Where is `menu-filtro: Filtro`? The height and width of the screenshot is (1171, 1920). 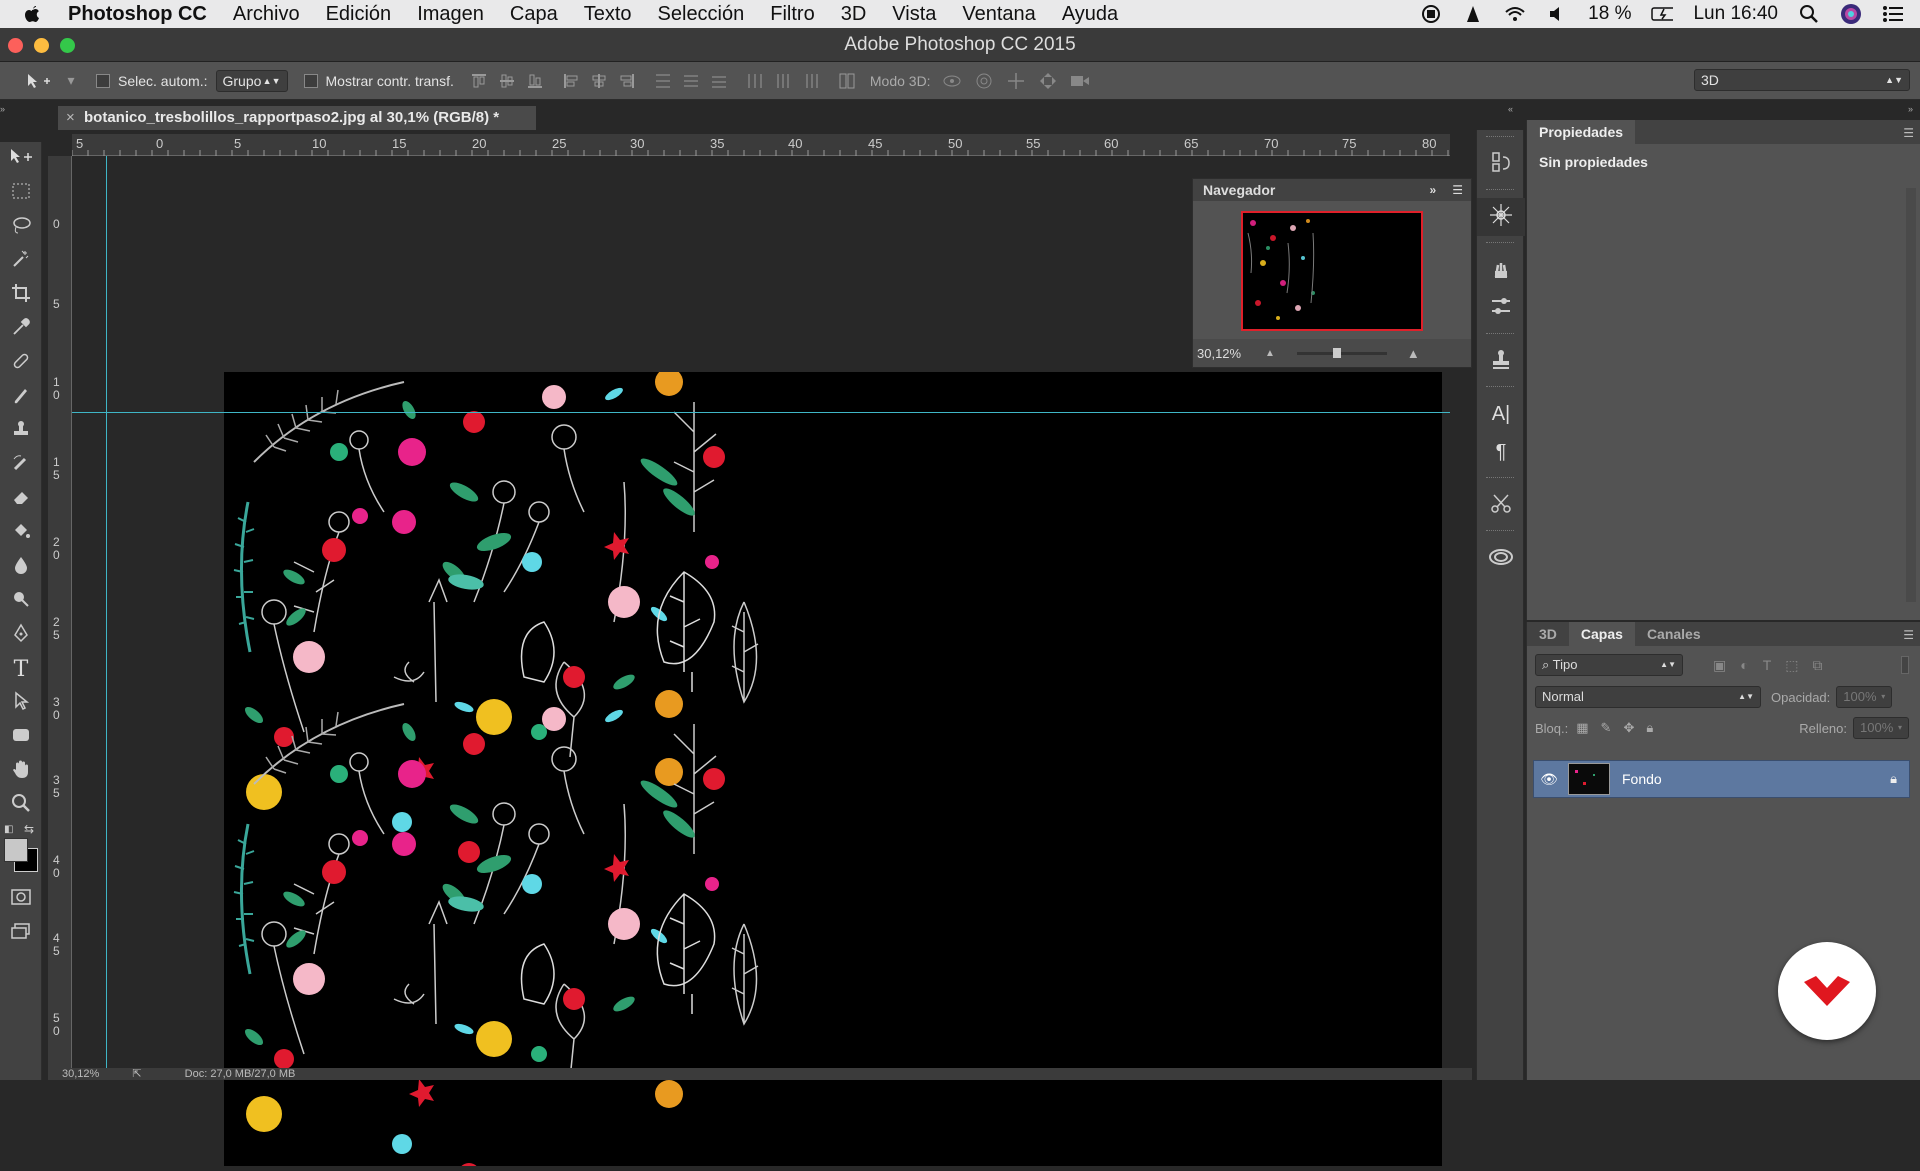
menu-filtro: Filtro is located at coordinates (792, 14).